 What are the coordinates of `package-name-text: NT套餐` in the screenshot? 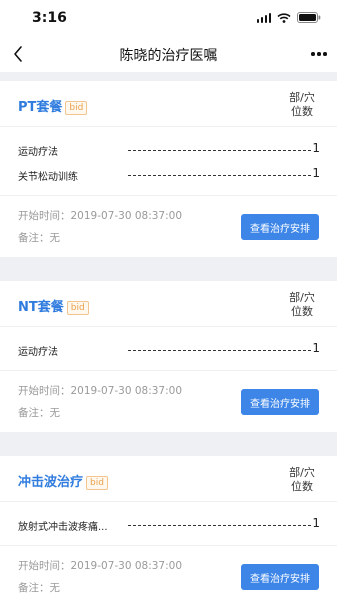 It's located at (41, 307).